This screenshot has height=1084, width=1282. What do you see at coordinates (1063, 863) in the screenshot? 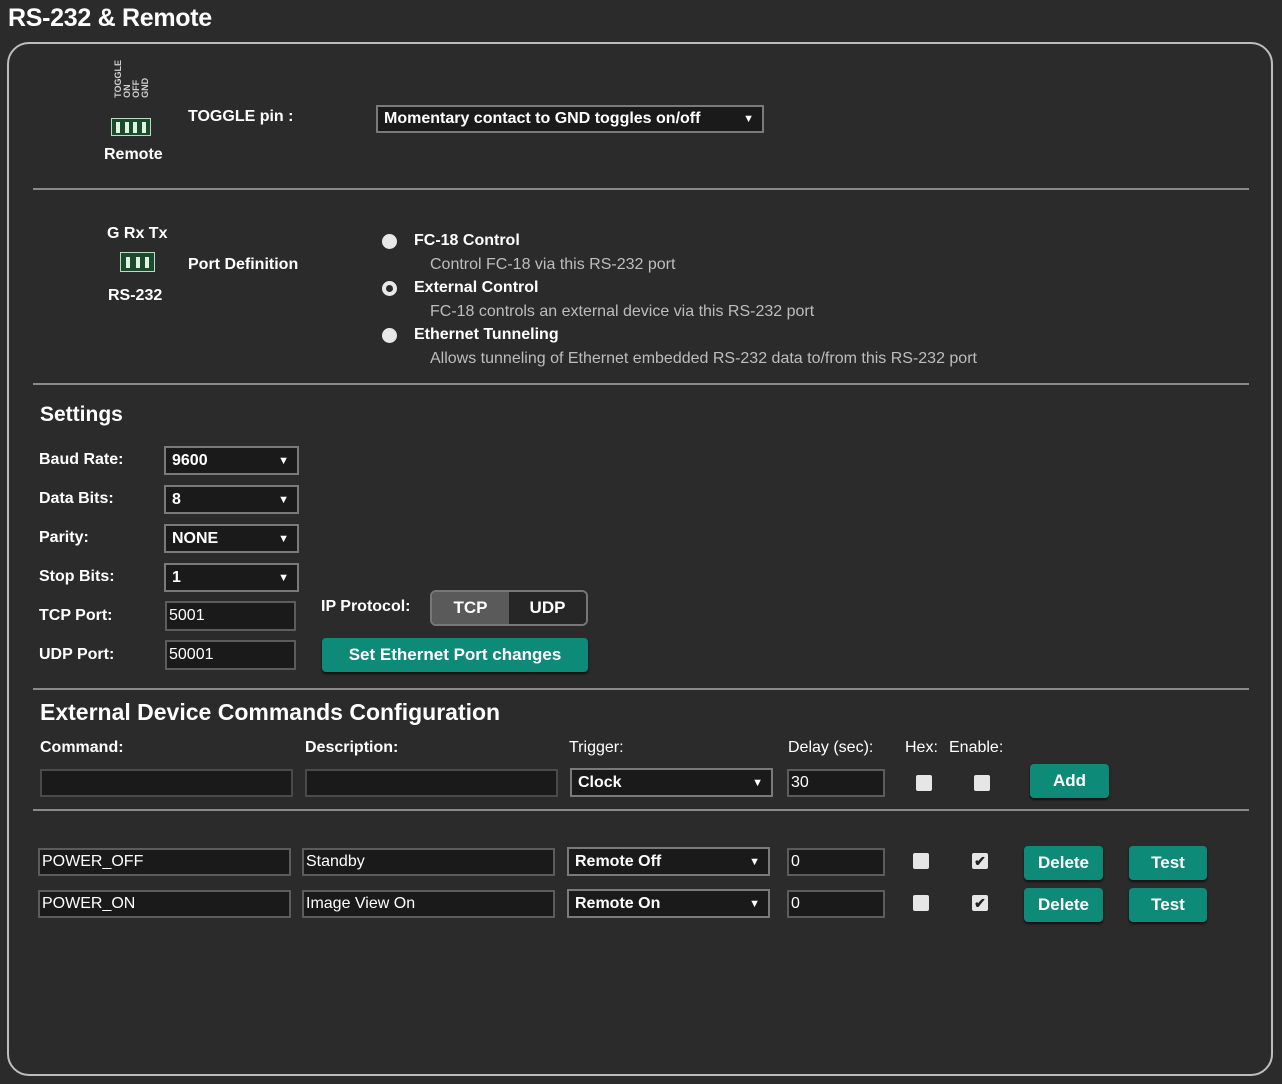
I see `row1-delete-button: Delete` at bounding box center [1063, 863].